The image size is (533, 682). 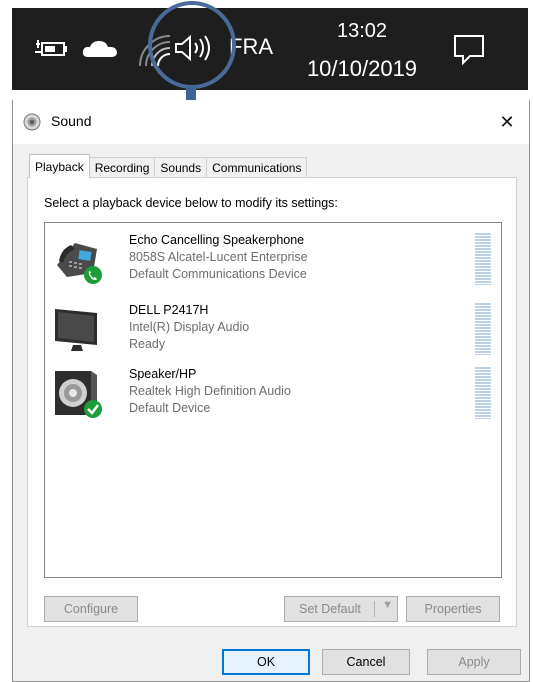 I want to click on apply-button: Apply, so click(x=474, y=662).